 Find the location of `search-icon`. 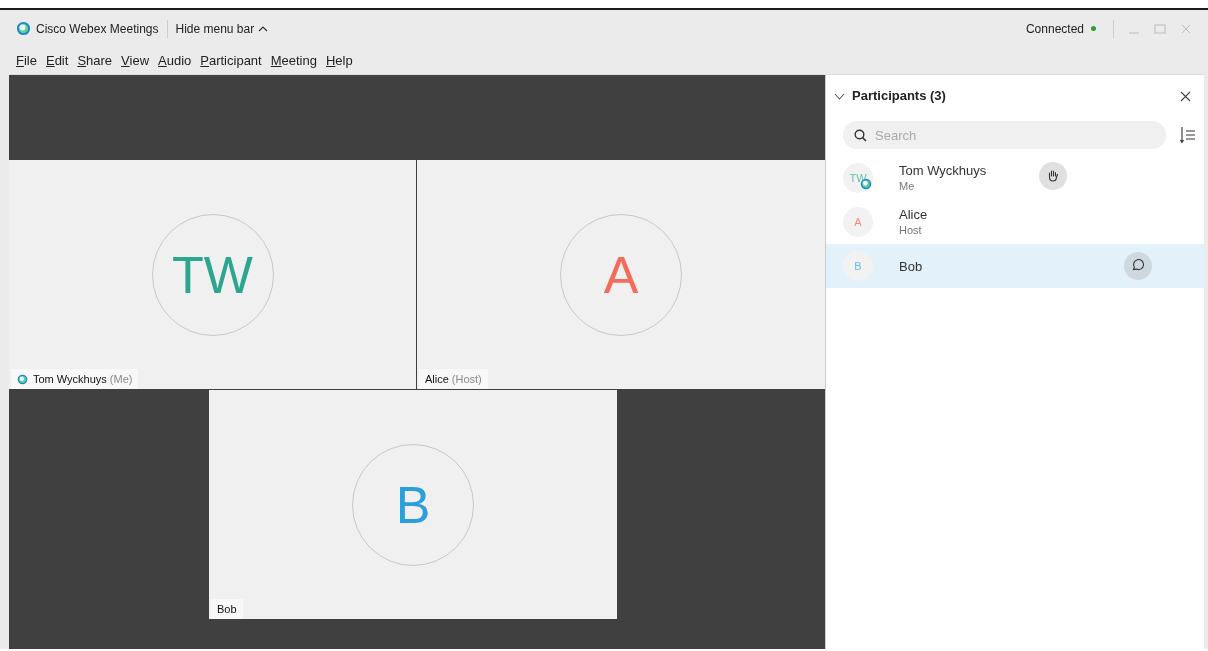

search-icon is located at coordinates (860, 135).